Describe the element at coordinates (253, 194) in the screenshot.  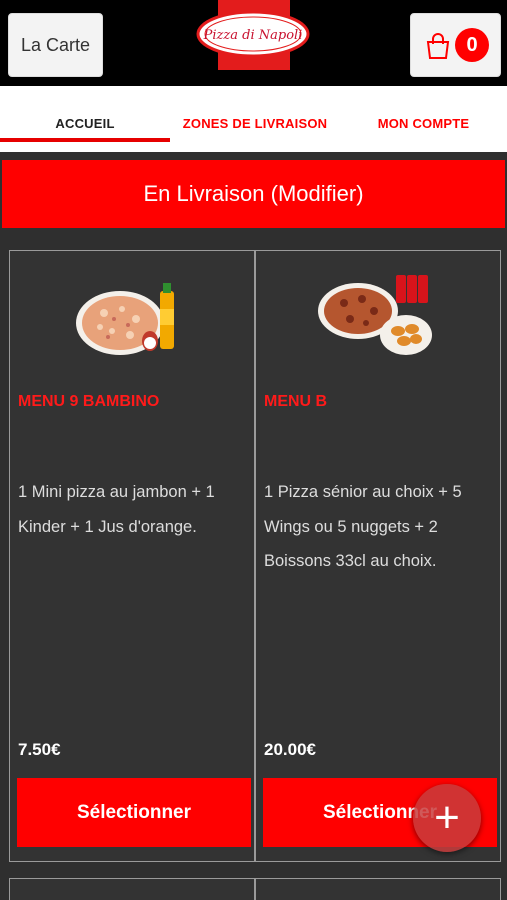
I see `delivery-mode-button: En Livraison (Modifier)` at that location.